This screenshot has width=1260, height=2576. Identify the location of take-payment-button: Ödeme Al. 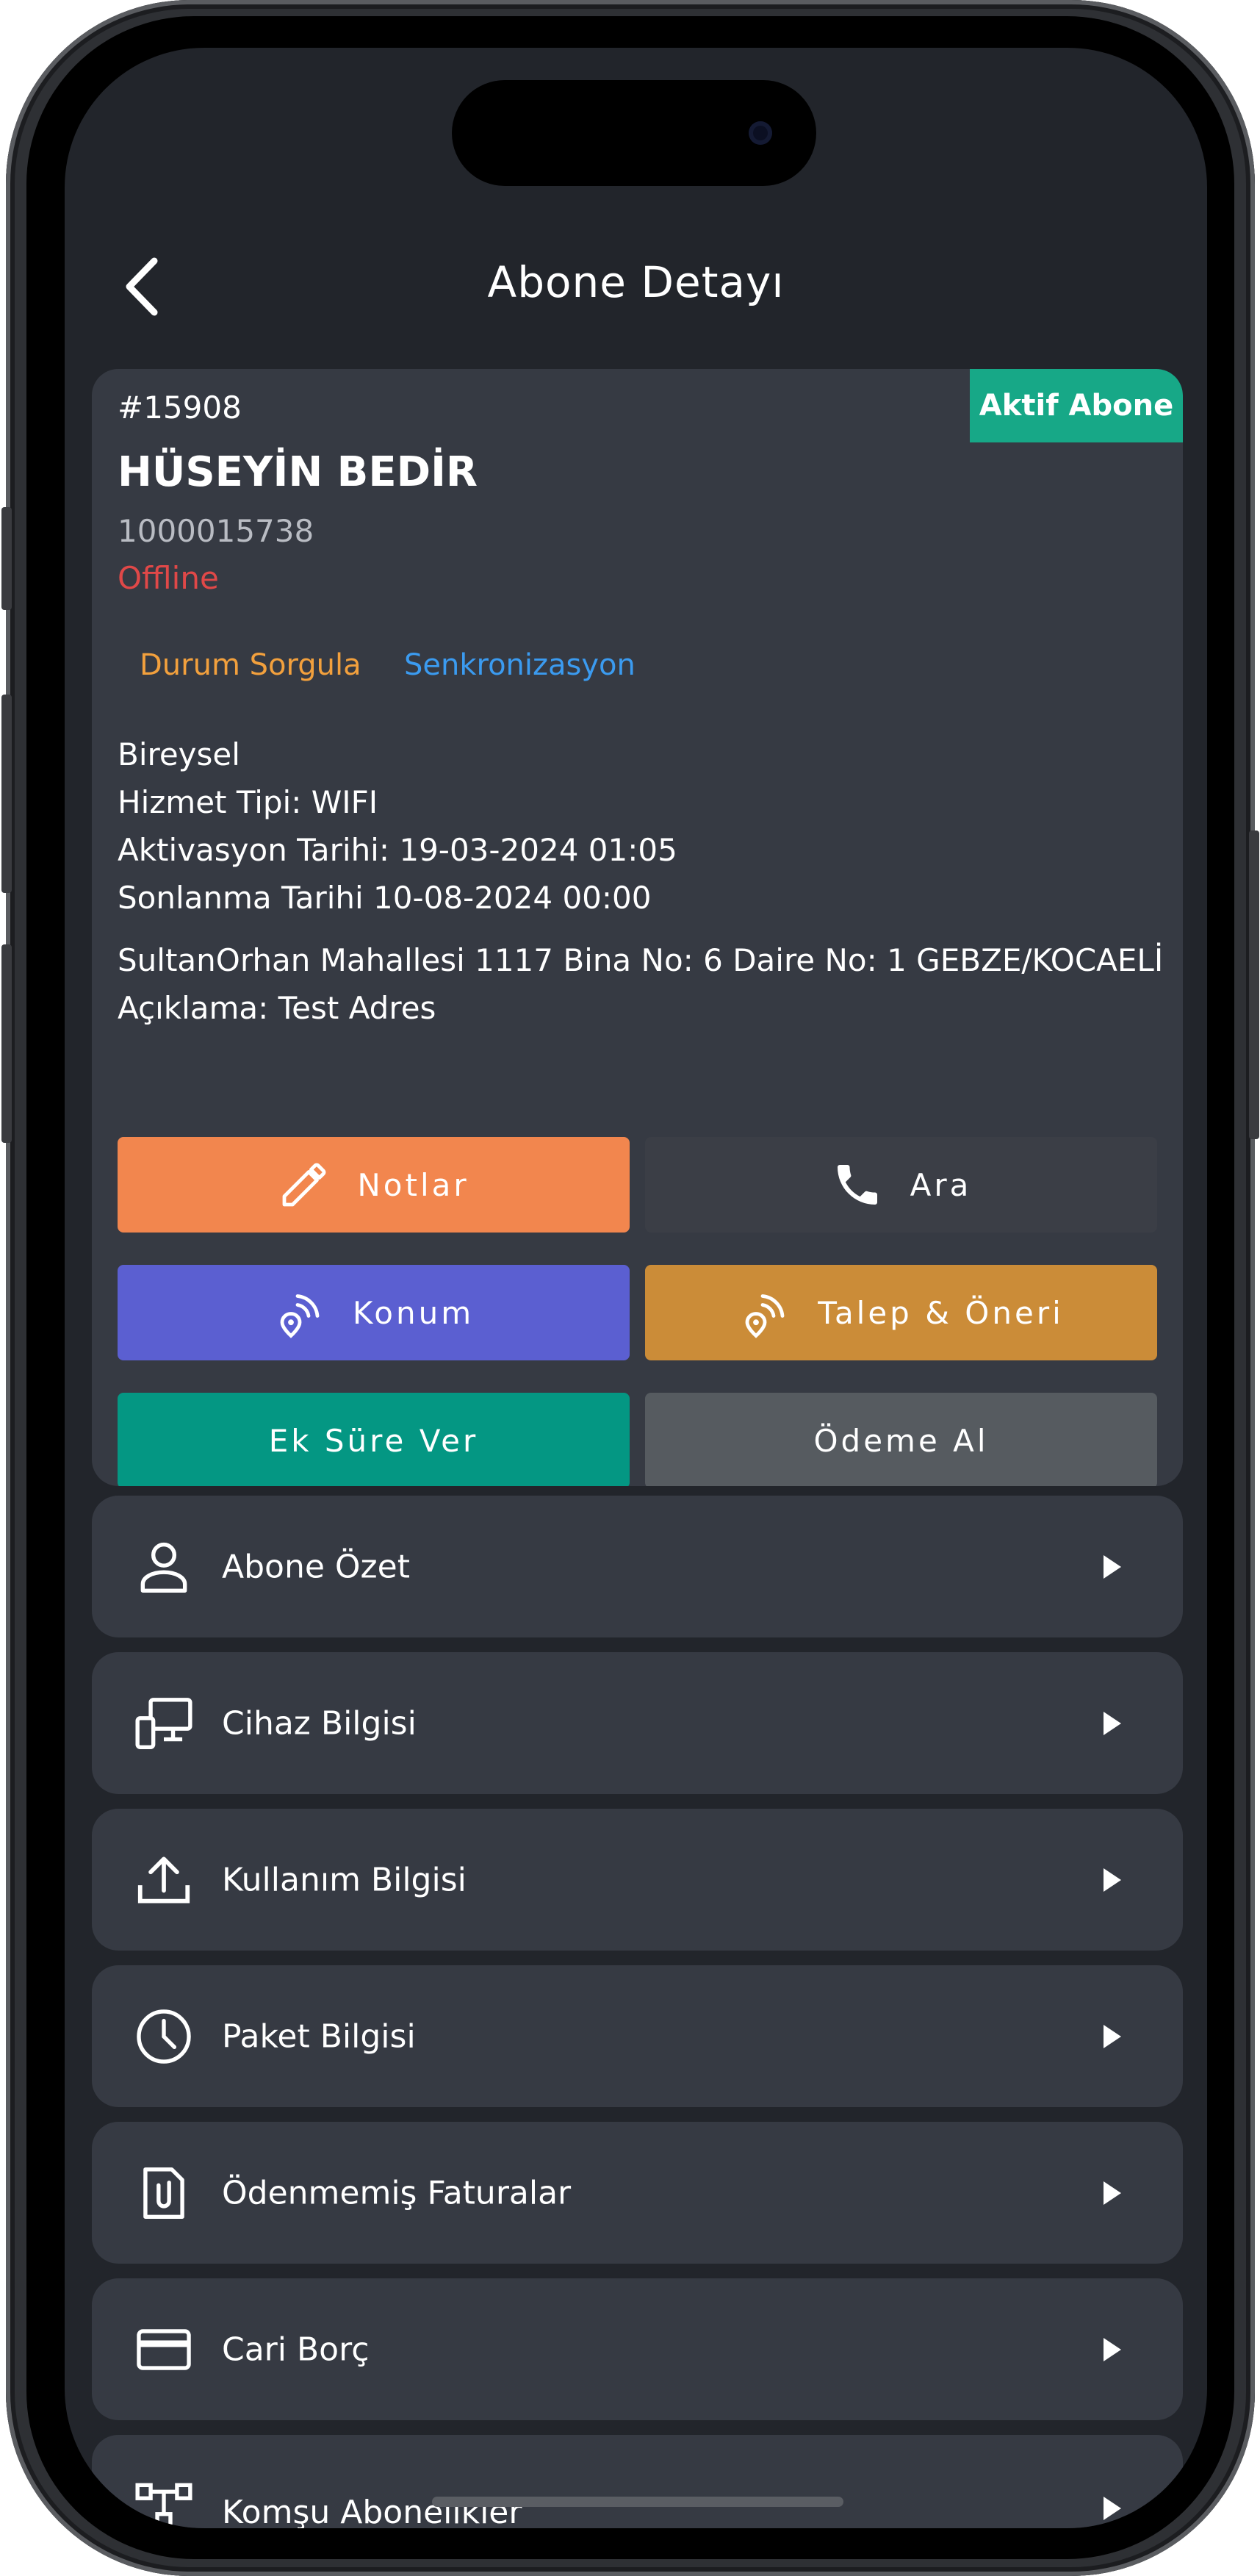
(901, 1439).